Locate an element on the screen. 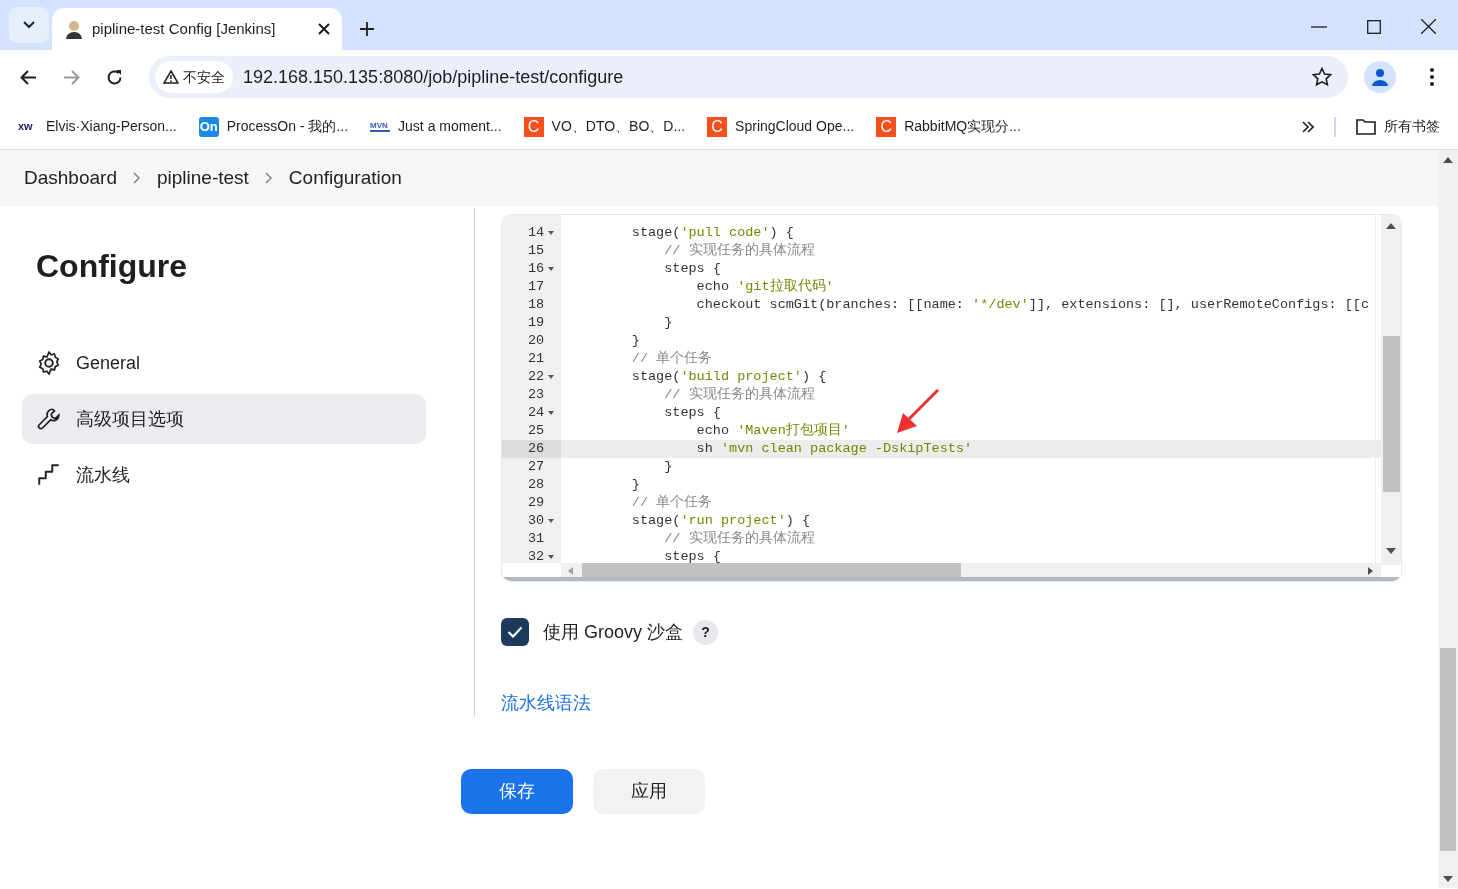 This screenshot has width=1458, height=889. vertical-scrollbar is located at coordinates (1391, 390).